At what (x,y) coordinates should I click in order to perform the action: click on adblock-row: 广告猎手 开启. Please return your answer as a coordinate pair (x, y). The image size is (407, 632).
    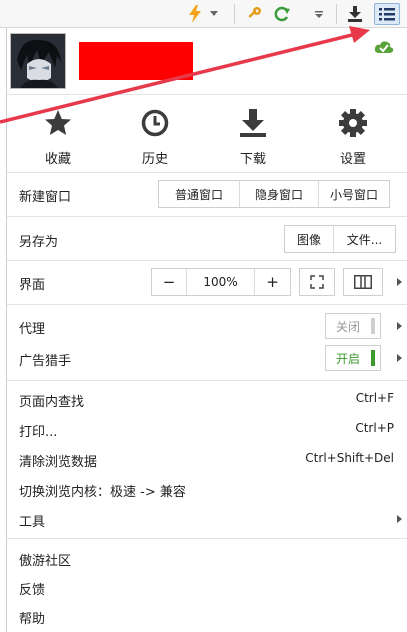
    Looking at the image, I should click on (207, 358).